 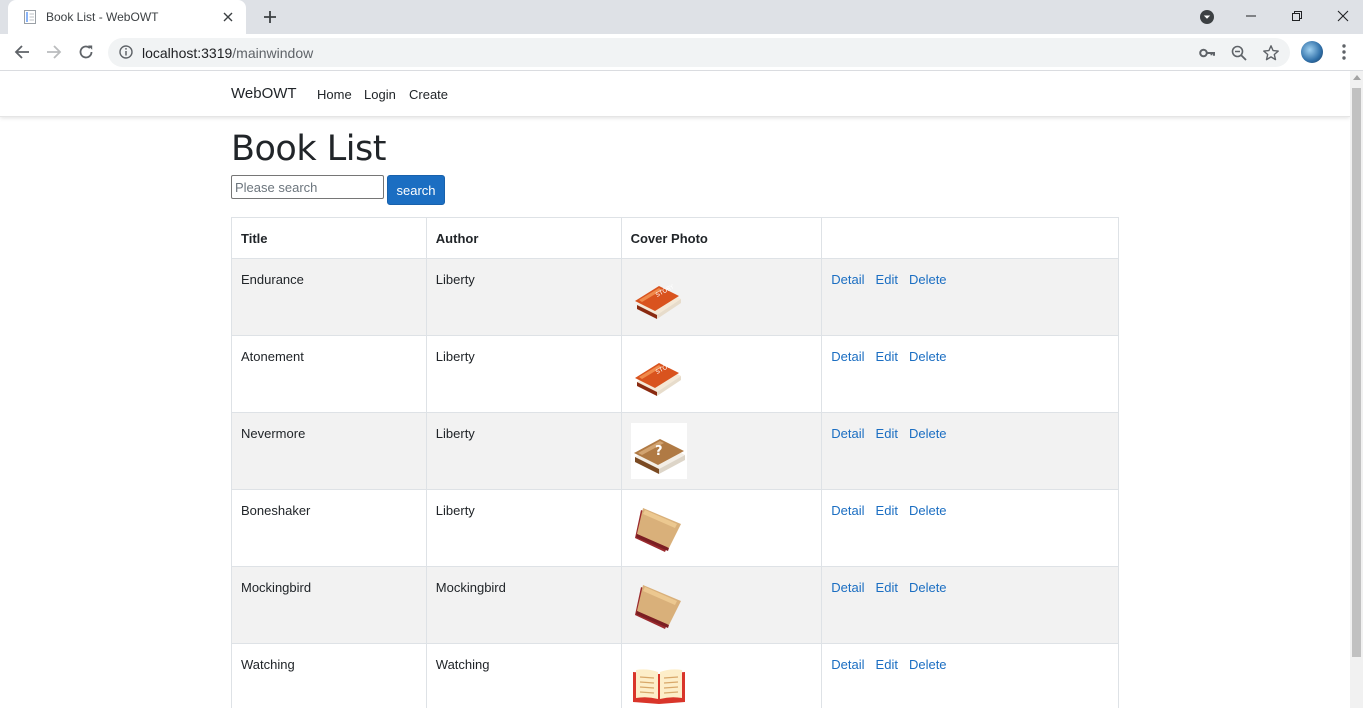 I want to click on book-author: Watching, so click(x=523, y=675).